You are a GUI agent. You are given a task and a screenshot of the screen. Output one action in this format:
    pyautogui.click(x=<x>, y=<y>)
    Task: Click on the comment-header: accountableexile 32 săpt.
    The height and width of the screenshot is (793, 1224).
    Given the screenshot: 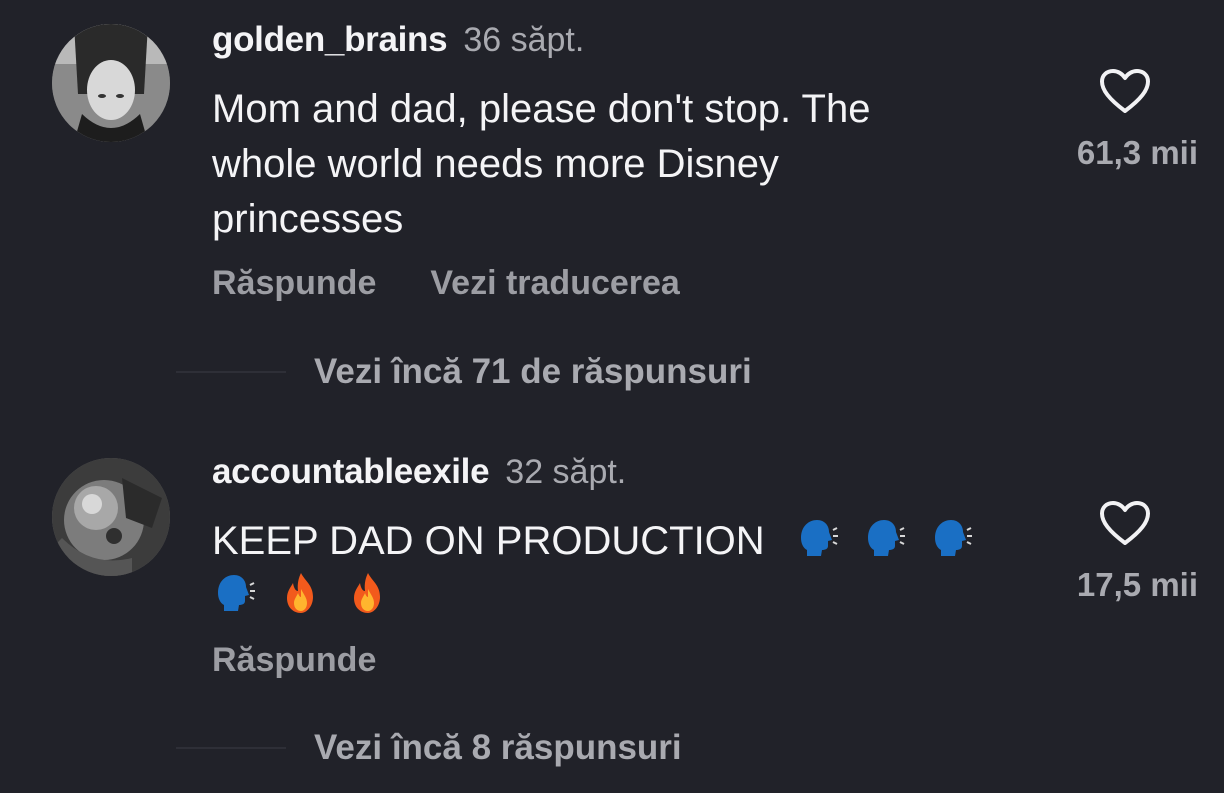 What is the action you would take?
    pyautogui.click(x=419, y=472)
    